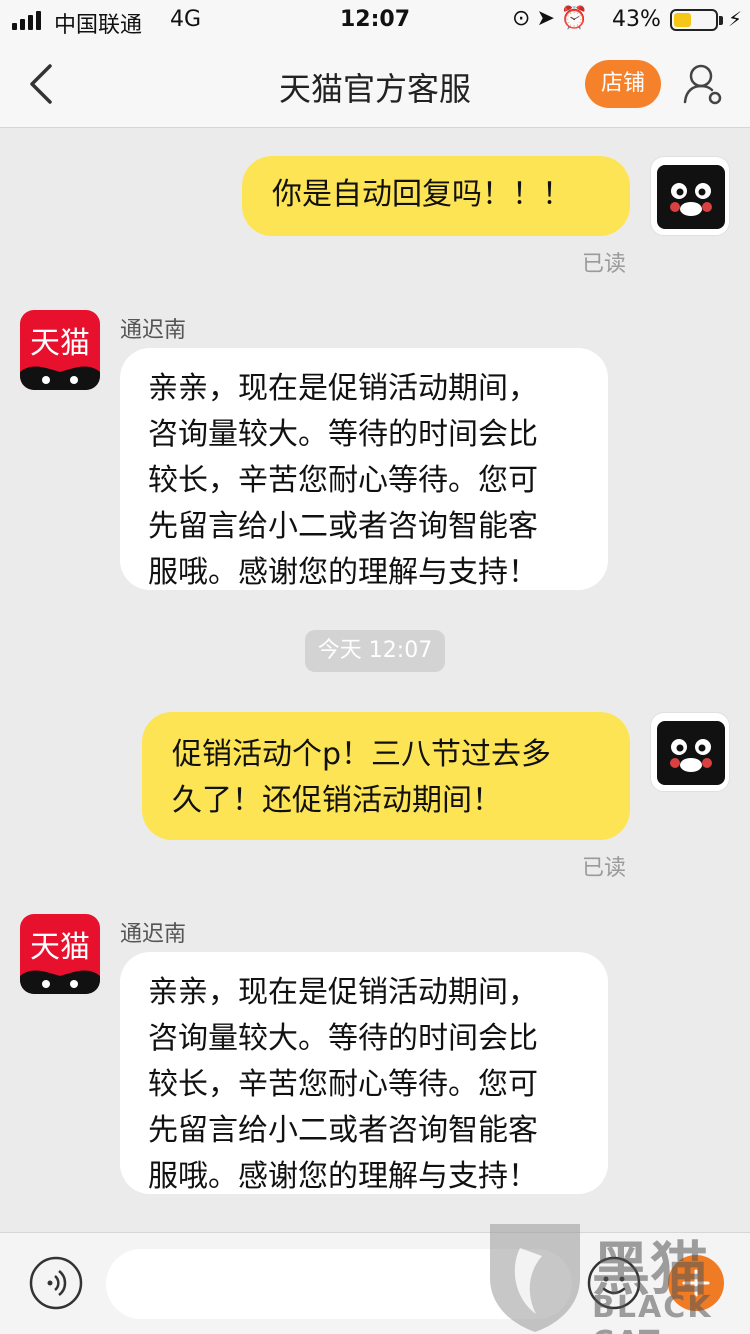  What do you see at coordinates (422, 194) in the screenshot?
I see `message-text: 你是自动回复吗！！！` at bounding box center [422, 194].